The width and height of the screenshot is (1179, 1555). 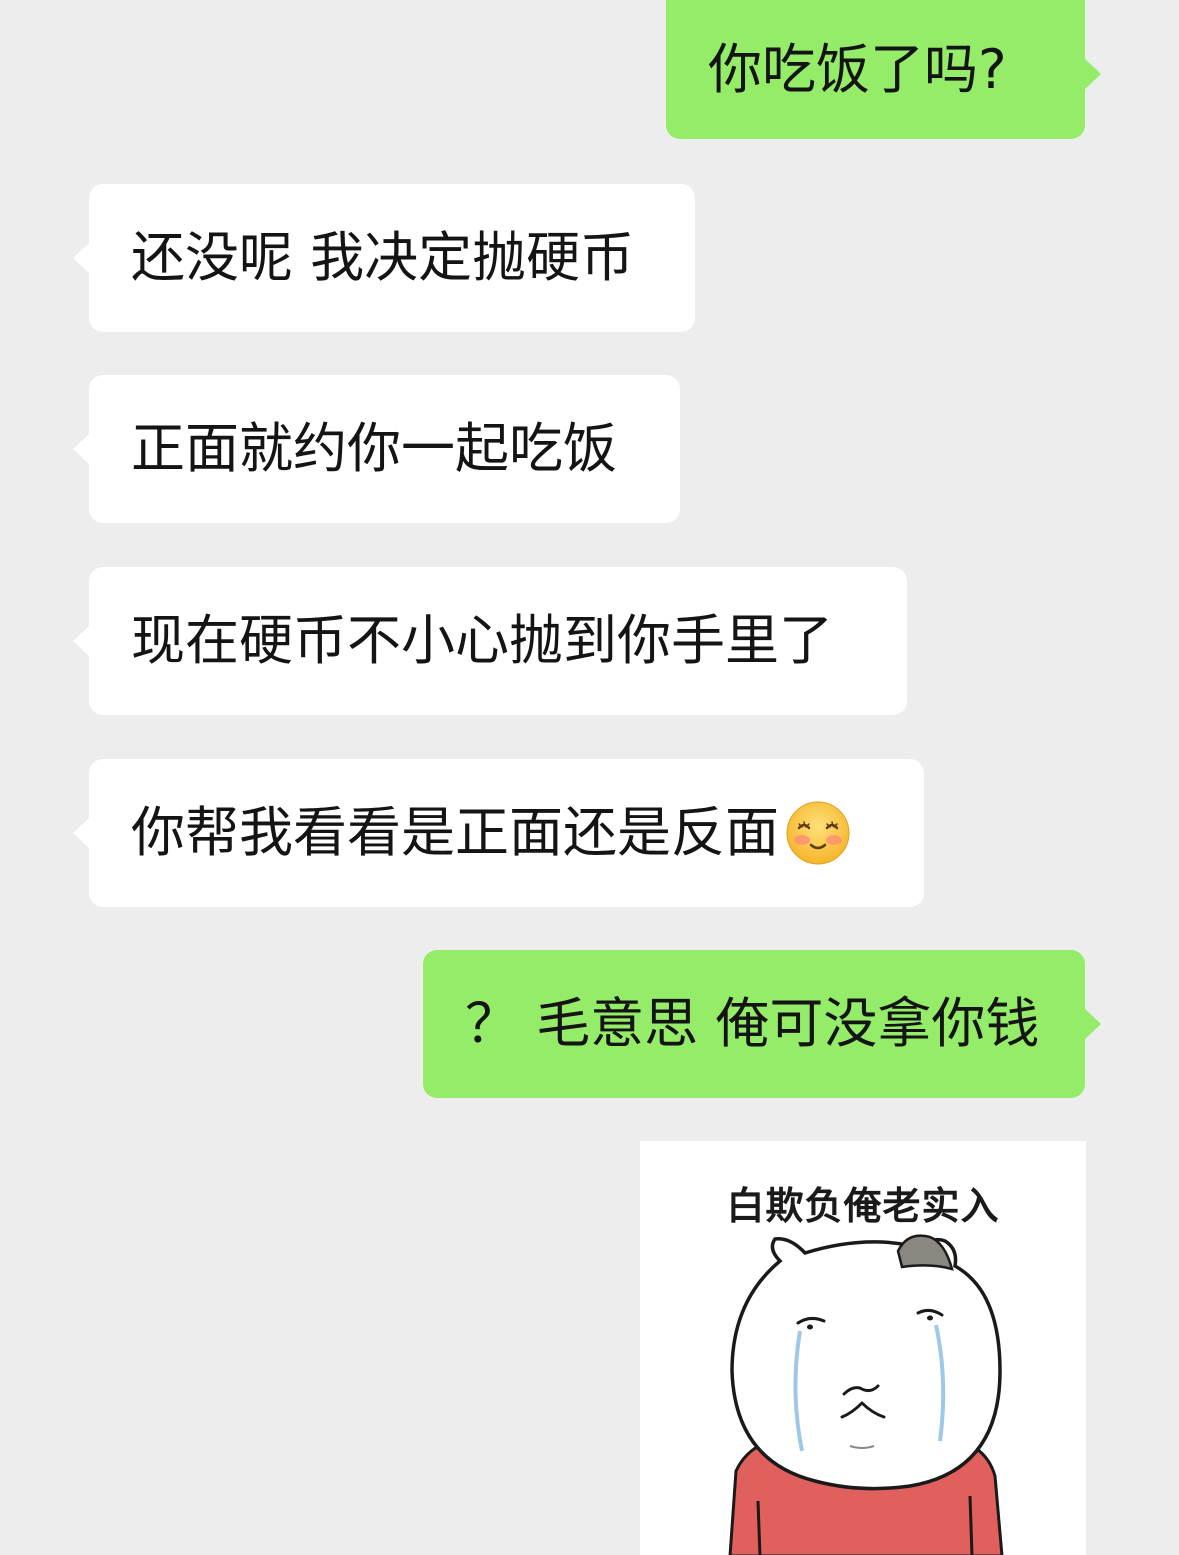 I want to click on crying-cat-meme-icon, so click(x=866, y=1394).